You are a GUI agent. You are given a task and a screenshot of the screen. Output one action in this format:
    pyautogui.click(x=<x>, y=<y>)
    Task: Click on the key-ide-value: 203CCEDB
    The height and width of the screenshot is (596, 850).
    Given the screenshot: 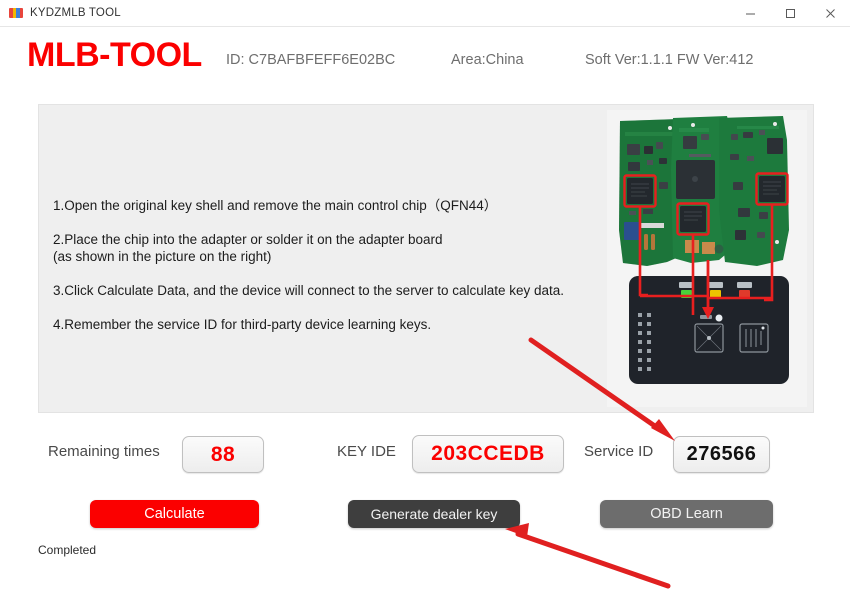 What is the action you would take?
    pyautogui.click(x=488, y=453)
    